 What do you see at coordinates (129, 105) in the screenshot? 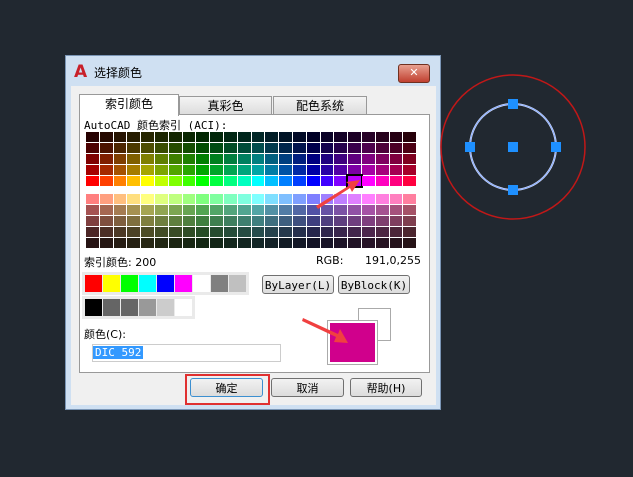
I see `tab-index-color: 索引颜色` at bounding box center [129, 105].